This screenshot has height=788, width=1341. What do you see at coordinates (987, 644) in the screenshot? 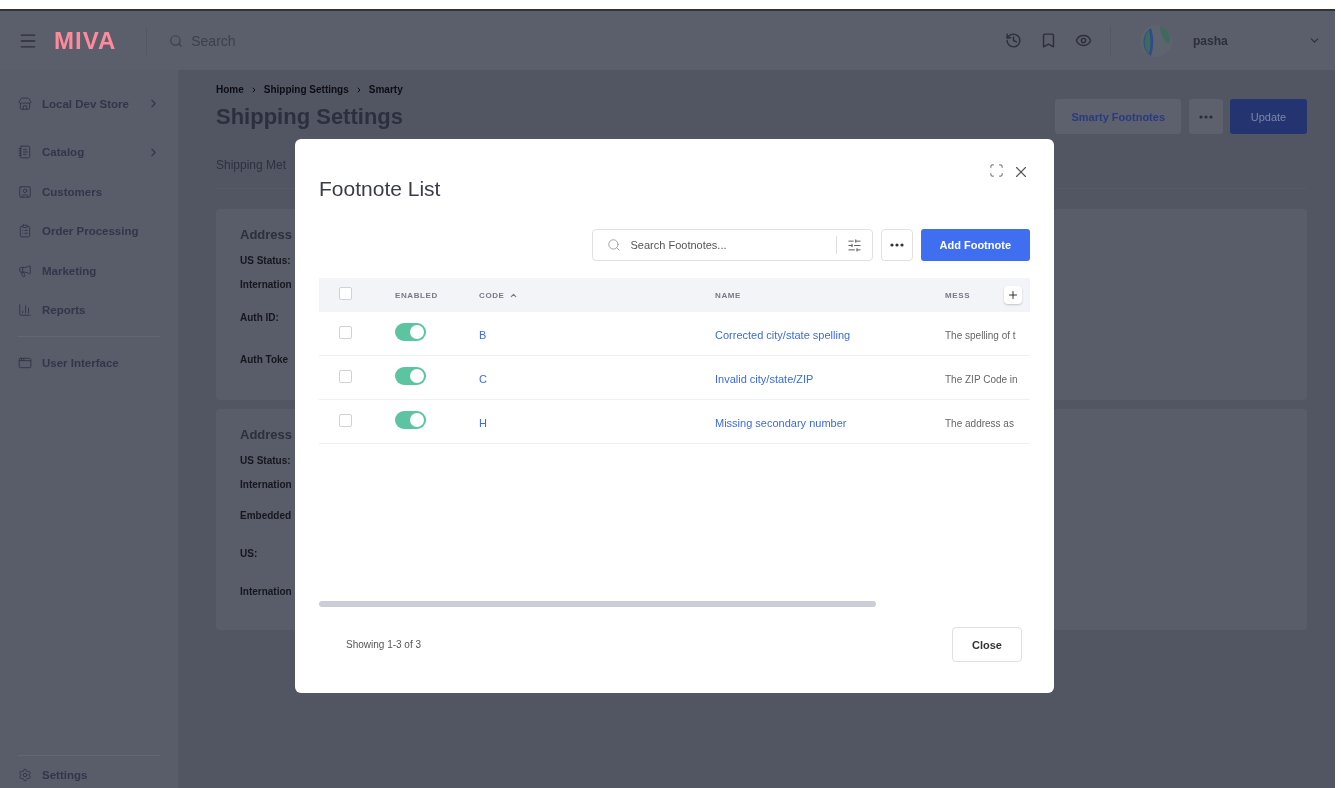
I see `close-button: Close` at bounding box center [987, 644].